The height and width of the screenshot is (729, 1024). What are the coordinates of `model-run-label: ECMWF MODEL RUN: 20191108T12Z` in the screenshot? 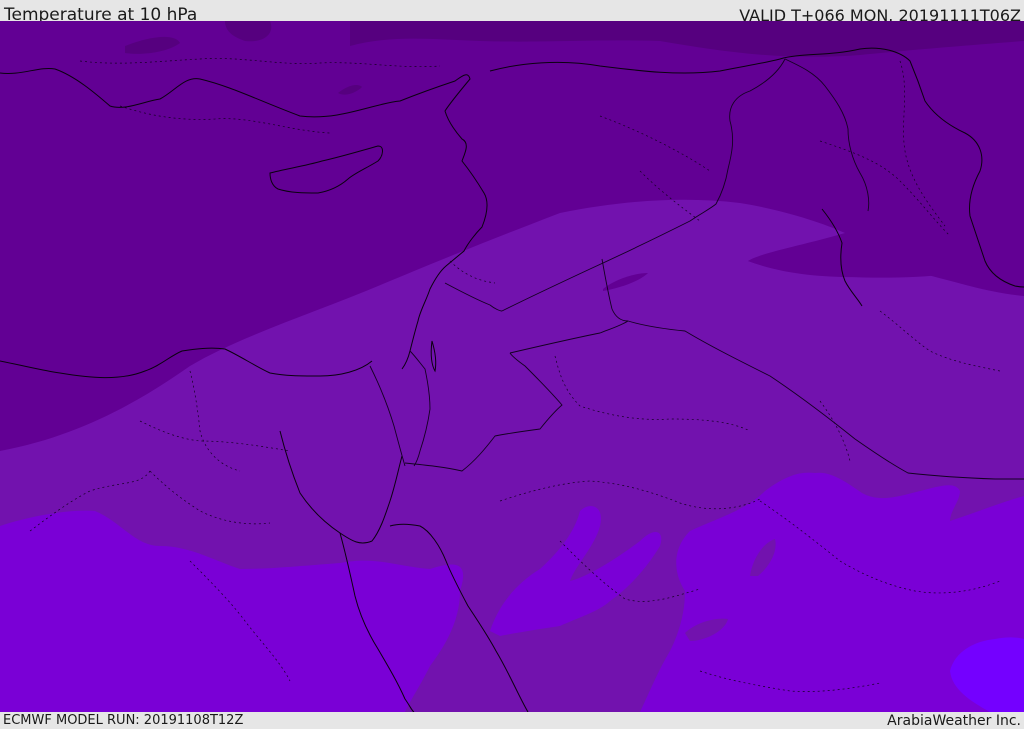 It's located at (123, 720).